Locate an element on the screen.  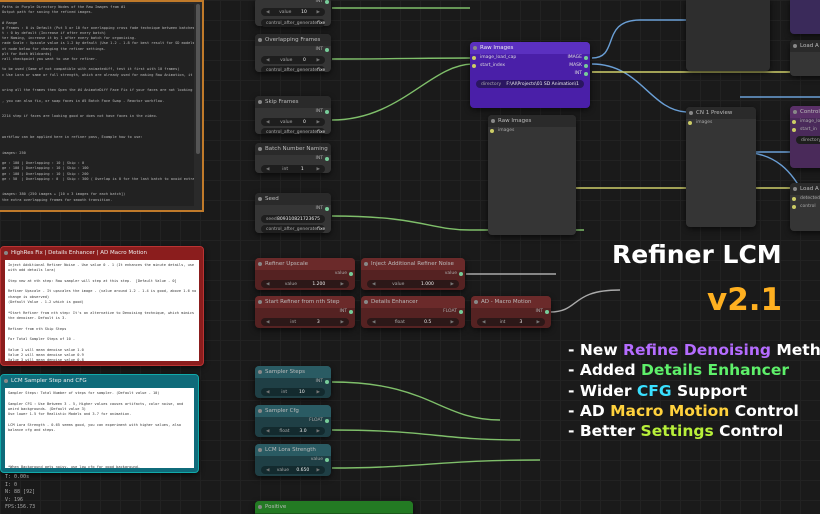
feature-item: - AD Macro Motion Control is located at coordinates (694, 411).